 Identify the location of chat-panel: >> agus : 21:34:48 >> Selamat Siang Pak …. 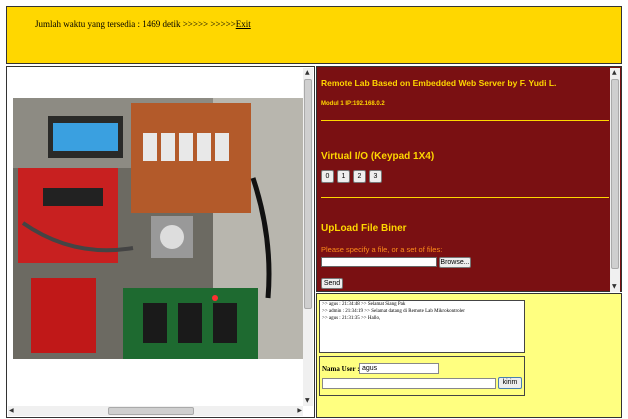
(469, 355).